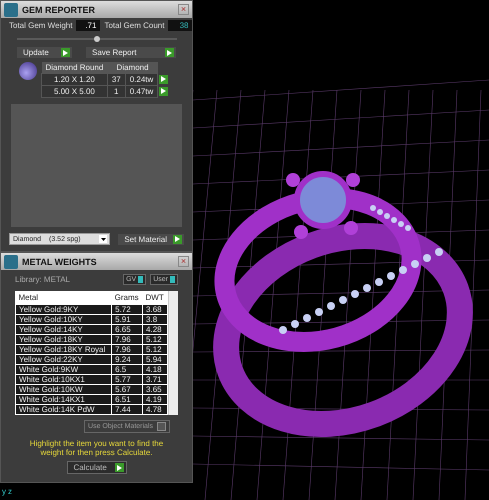  What do you see at coordinates (64, 329) in the screenshot?
I see `table-cell: Yellow Gold:14KY` at bounding box center [64, 329].